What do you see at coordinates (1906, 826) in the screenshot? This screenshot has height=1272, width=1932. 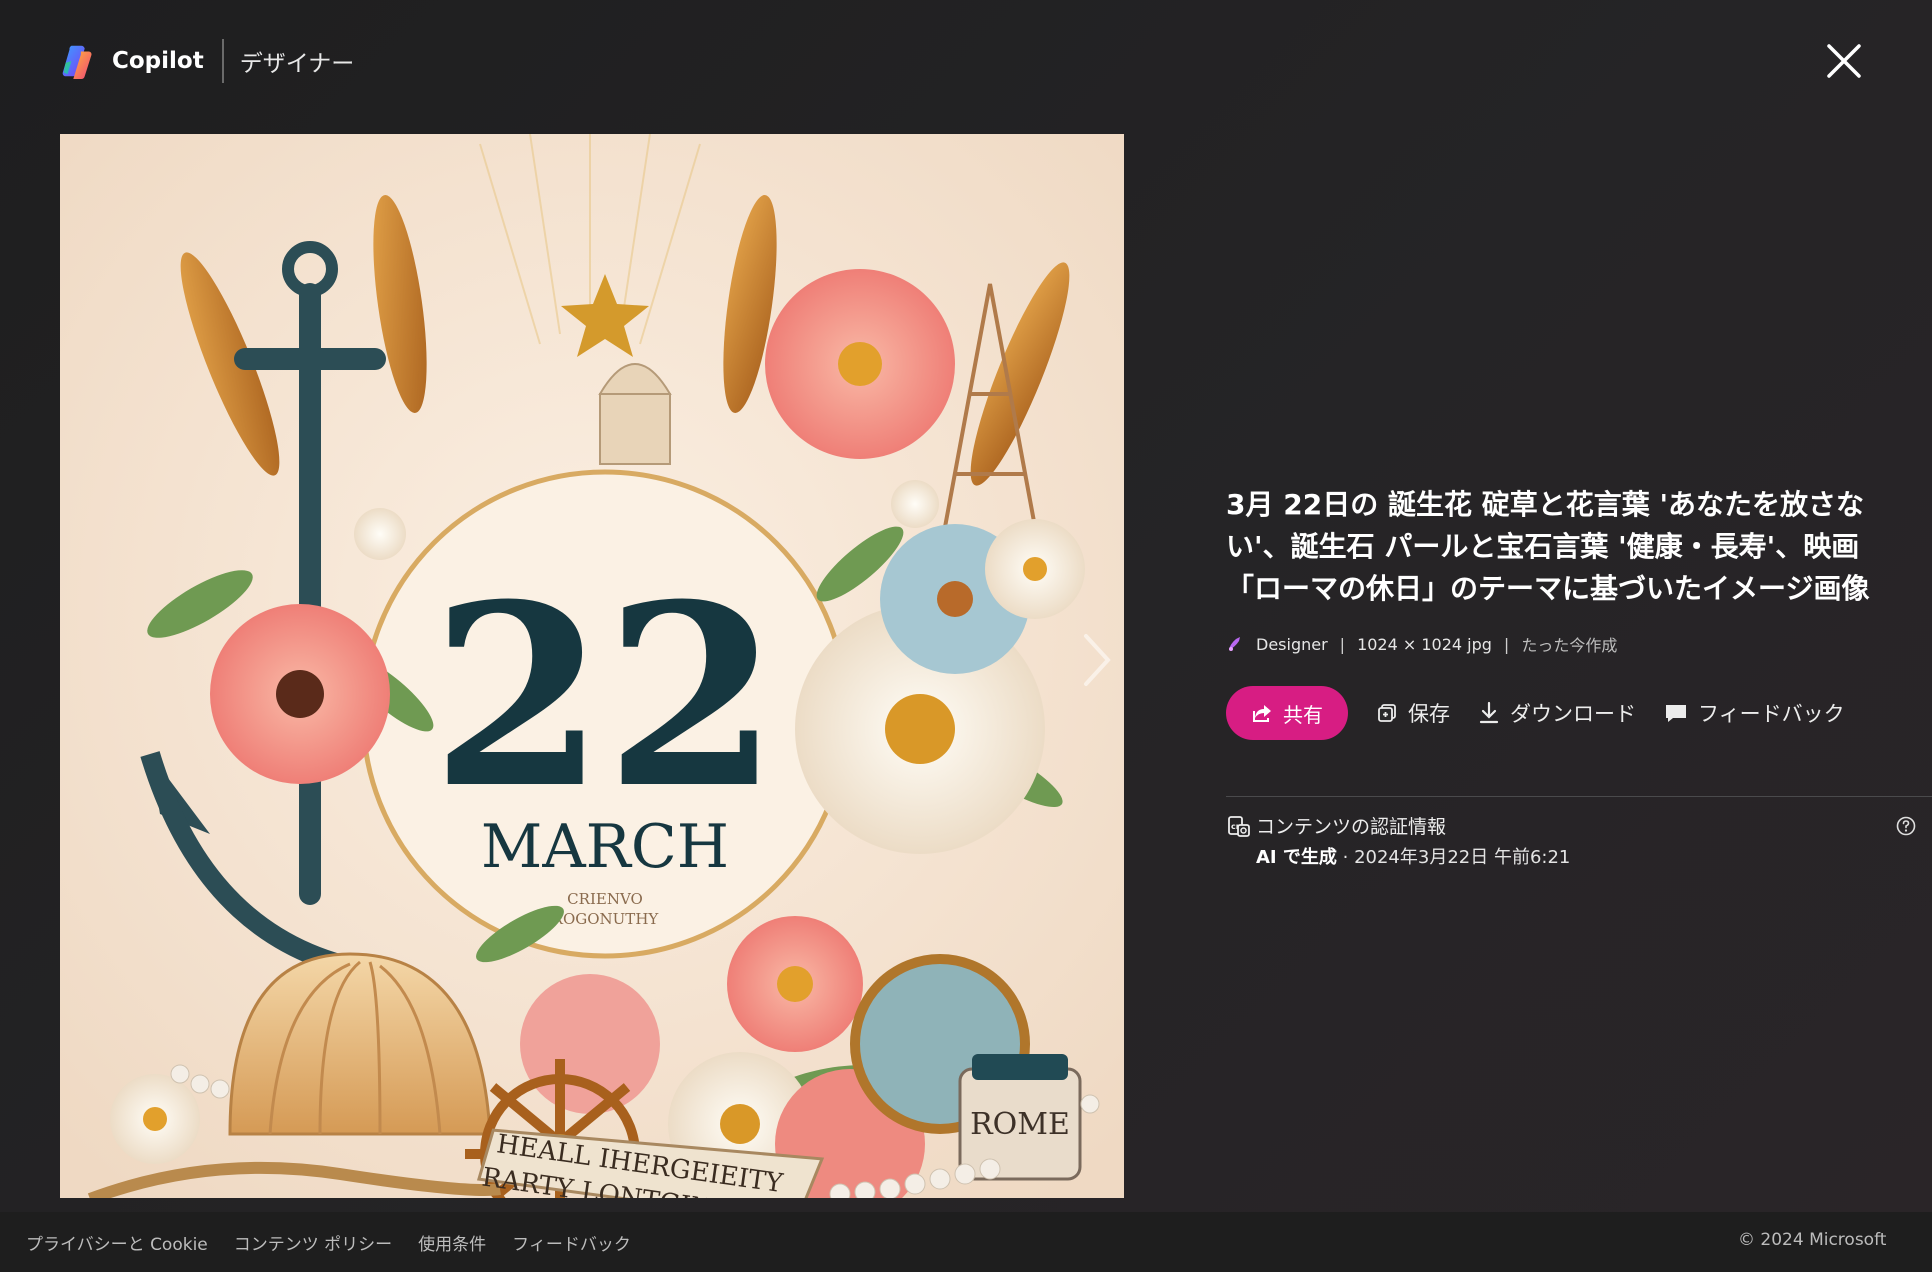 I see `help-icon` at bounding box center [1906, 826].